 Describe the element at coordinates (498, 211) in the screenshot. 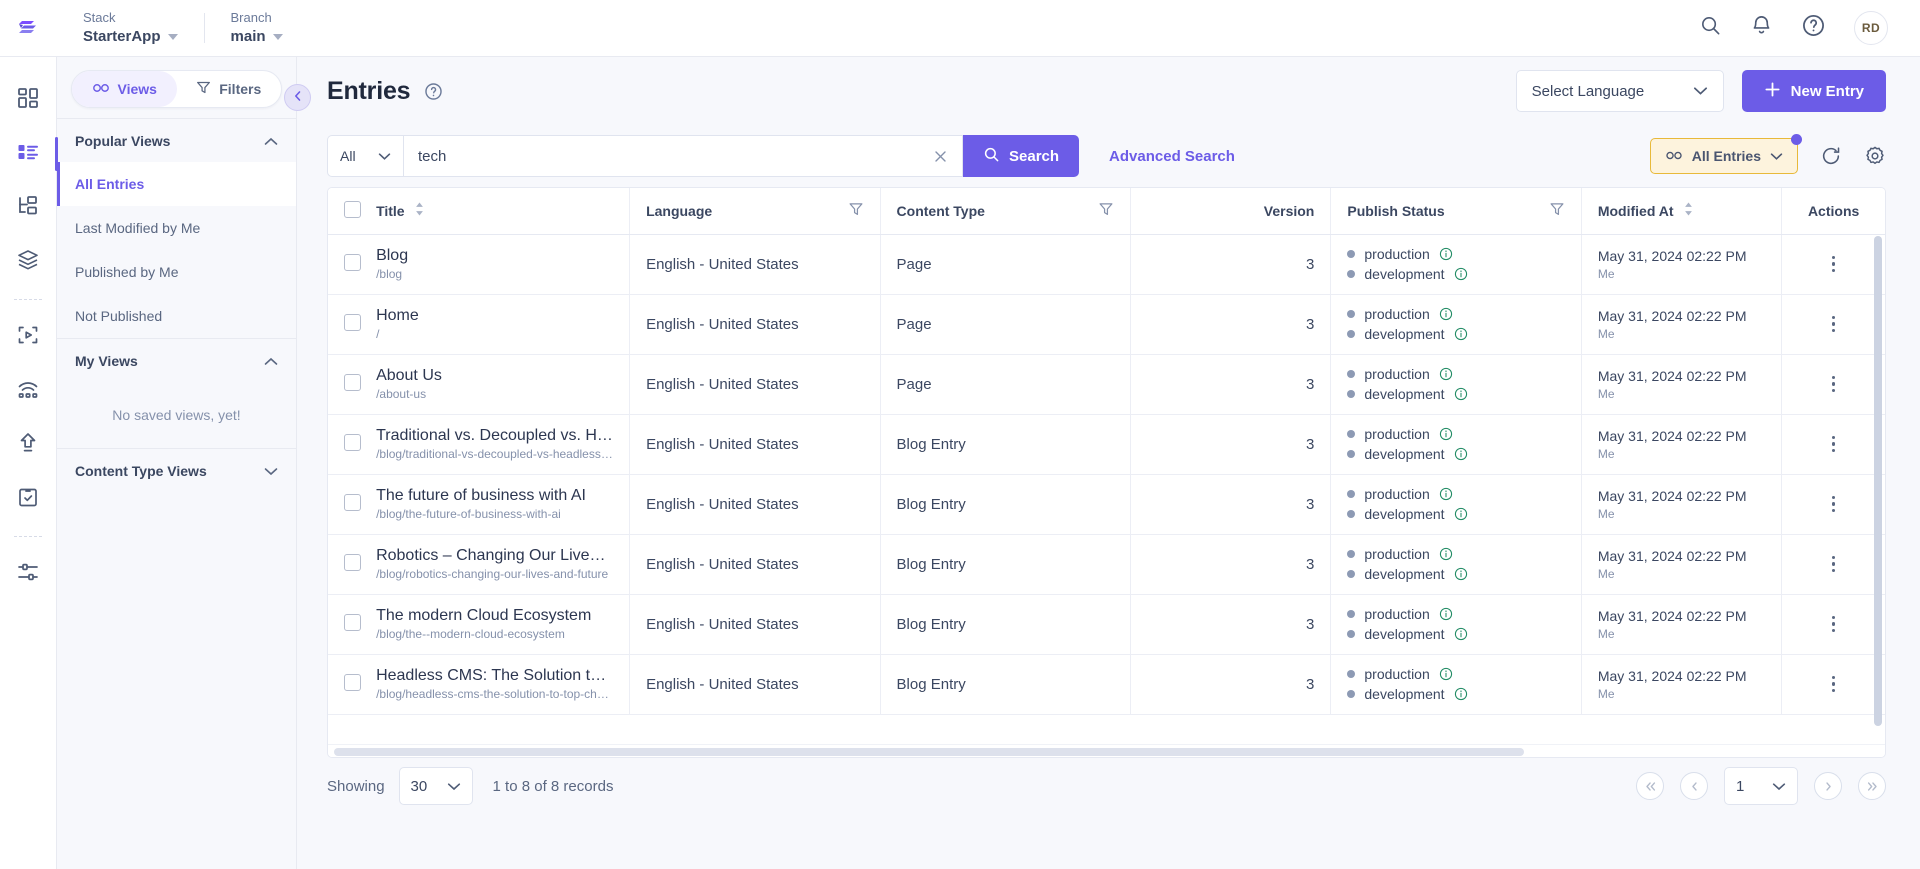

I see `col-header-title: Title` at that location.